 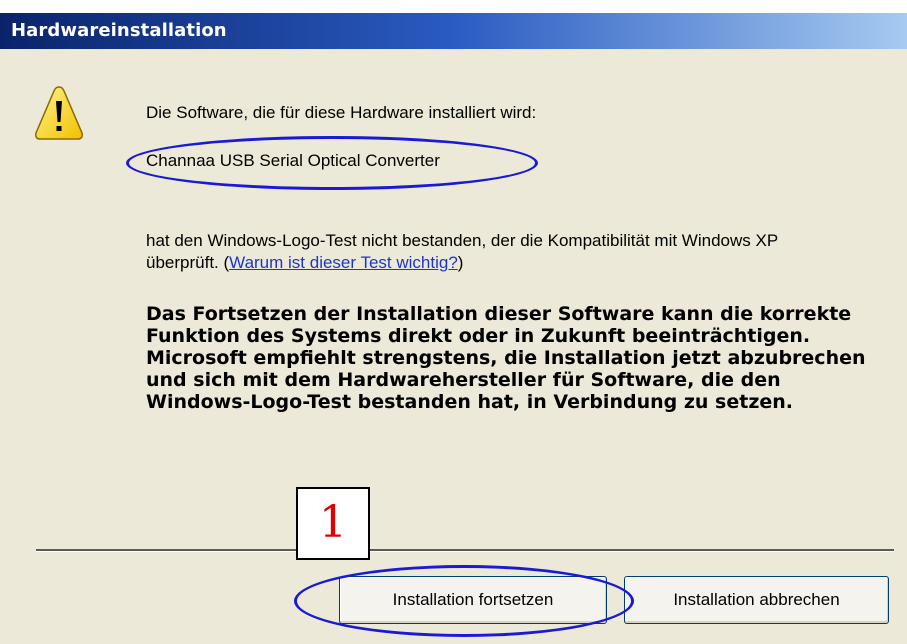 What do you see at coordinates (453, 31) in the screenshot?
I see `title-bar: Hardwareinstallation` at bounding box center [453, 31].